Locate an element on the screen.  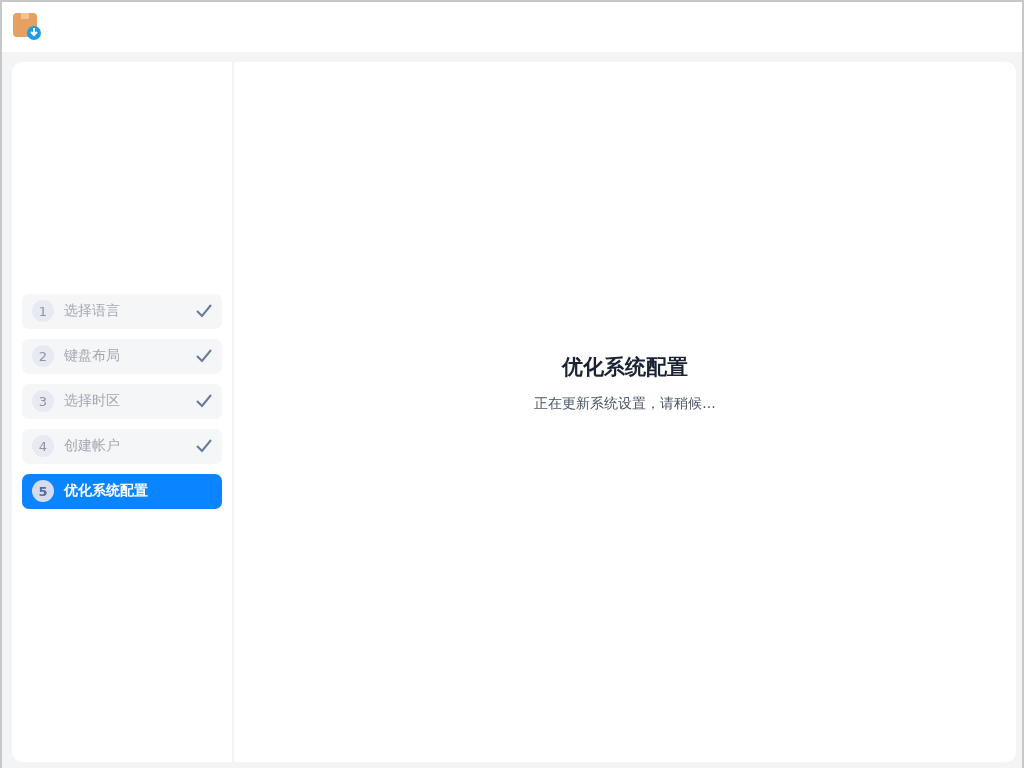
package-download-icon is located at coordinates (27, 27).